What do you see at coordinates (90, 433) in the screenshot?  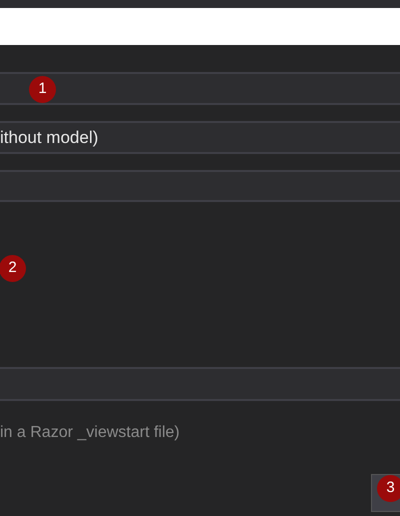 I see `hint-text: in a Razor _viewstart file)` at bounding box center [90, 433].